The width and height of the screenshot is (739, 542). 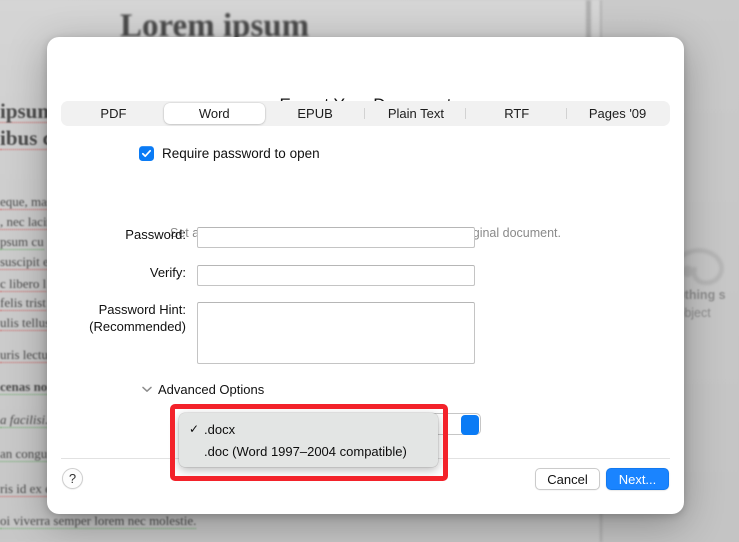 I want to click on format-tab-bar: PDF Word EPUB Plain Text RTF Pages '09, so click(x=365, y=113).